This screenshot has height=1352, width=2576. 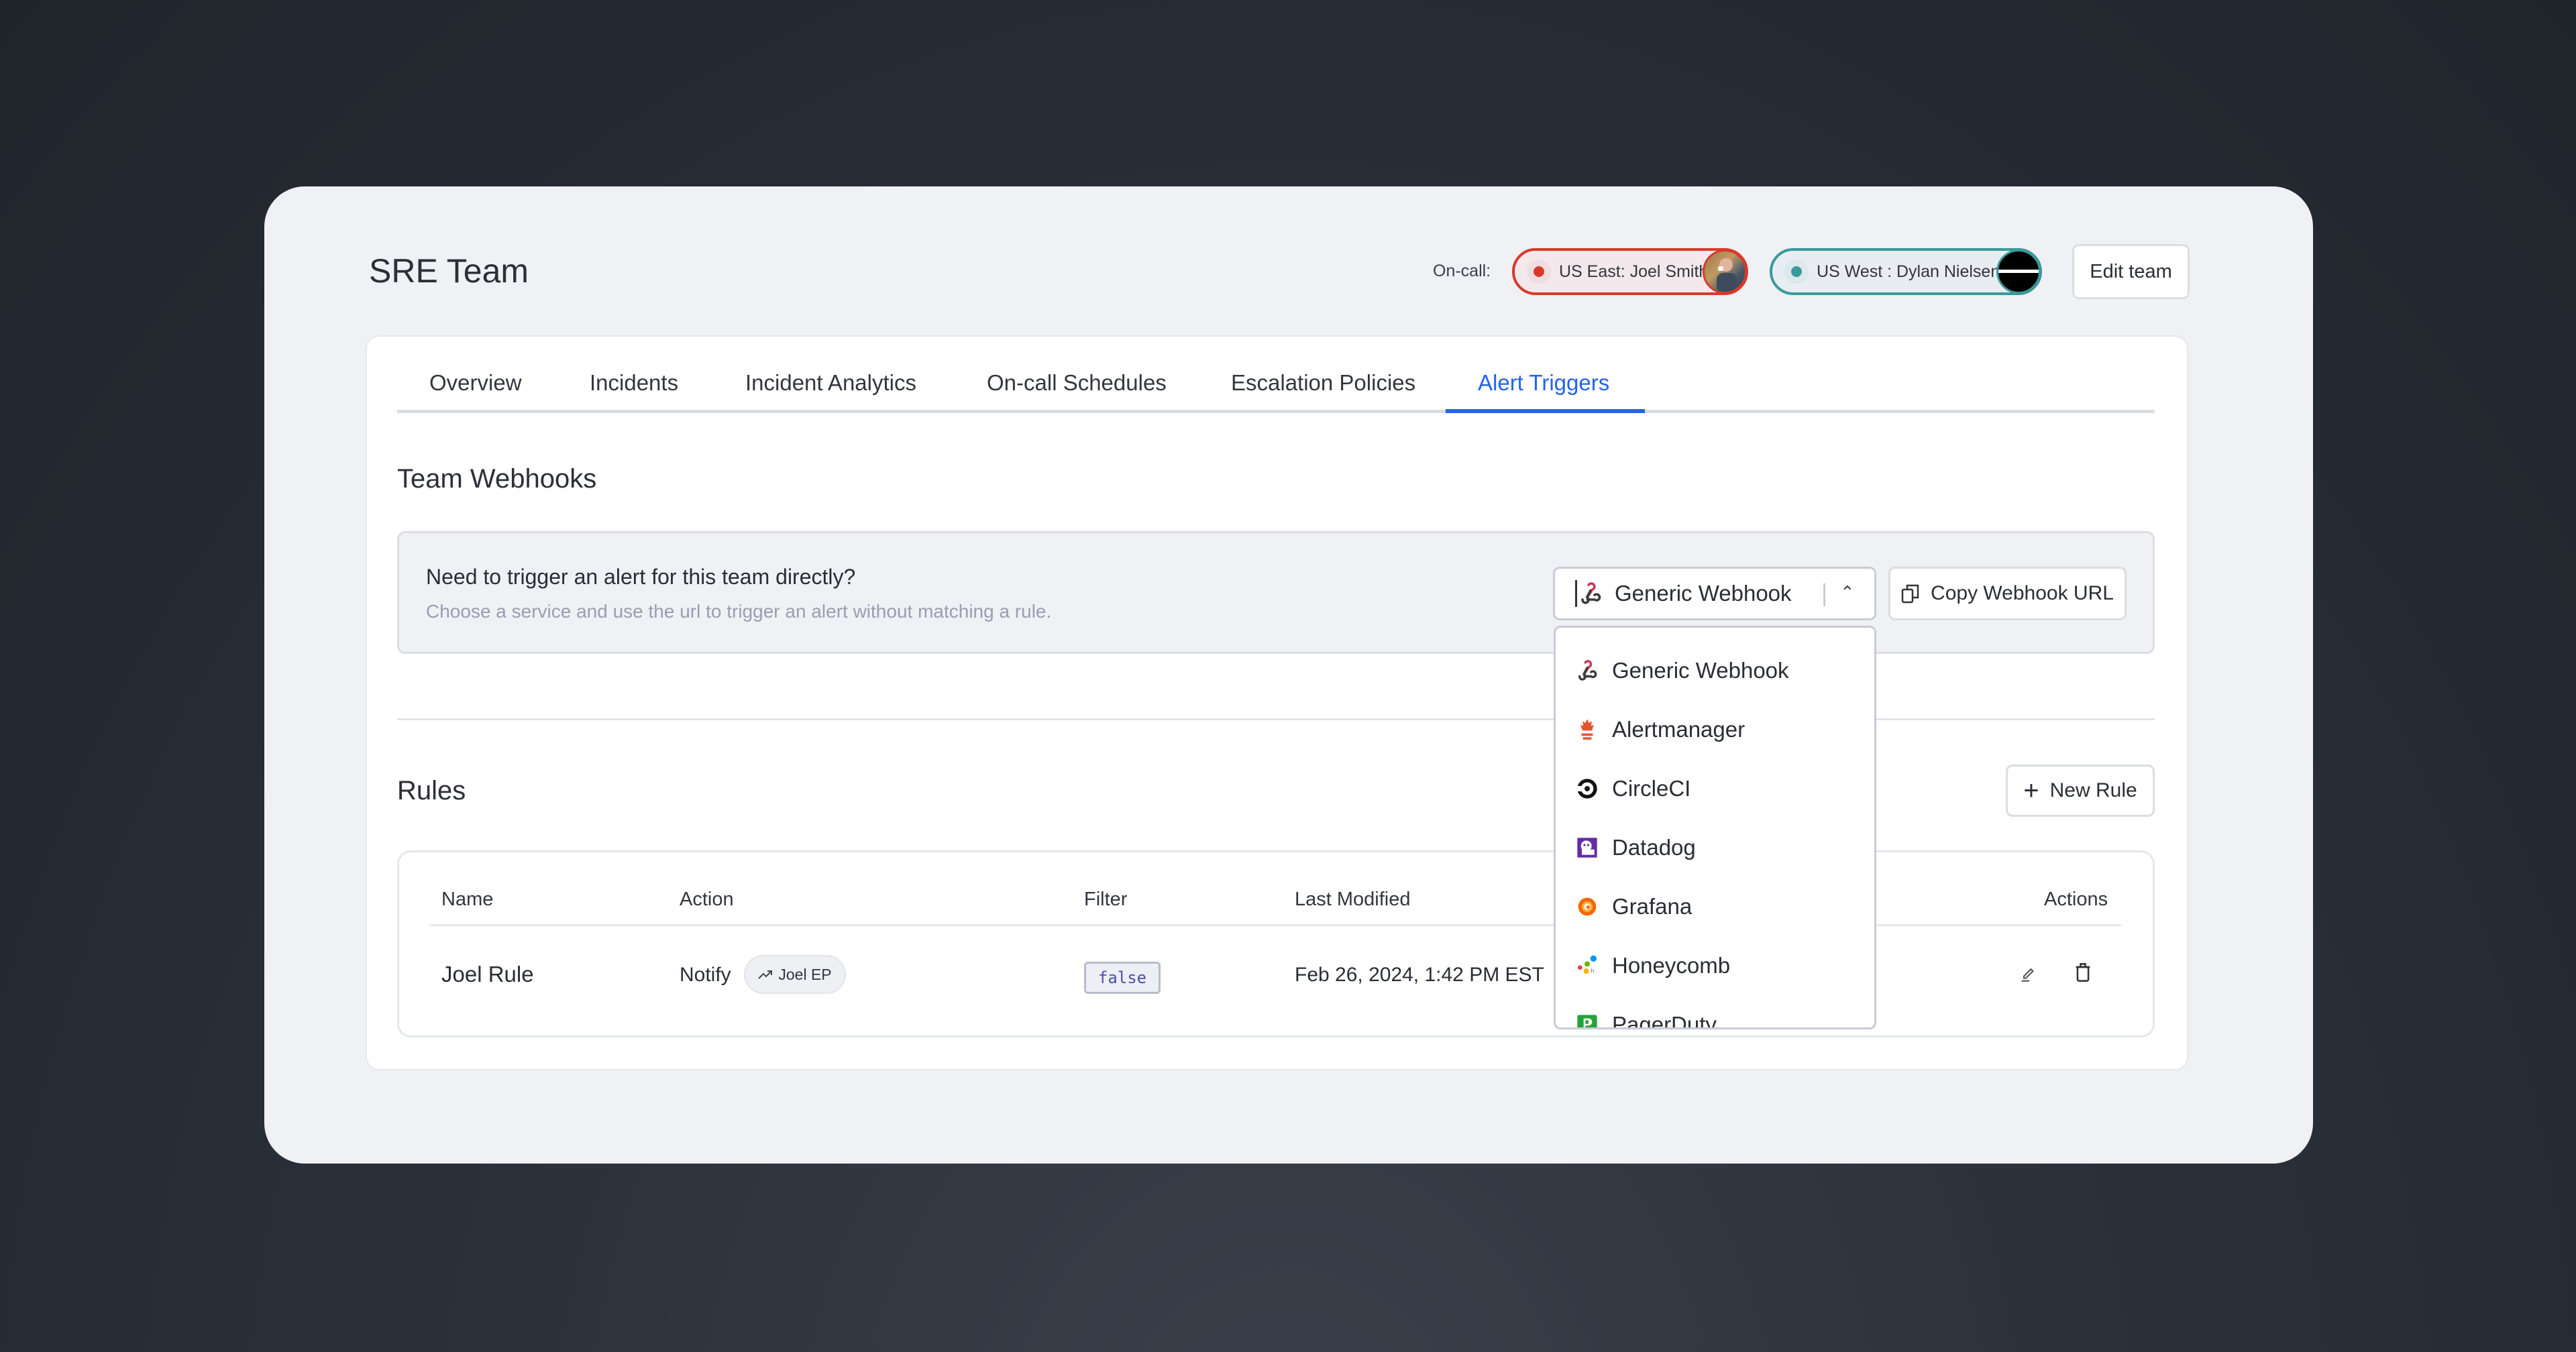 What do you see at coordinates (830, 383) in the screenshot?
I see `tab-incident-analytics: Incident Analytics` at bounding box center [830, 383].